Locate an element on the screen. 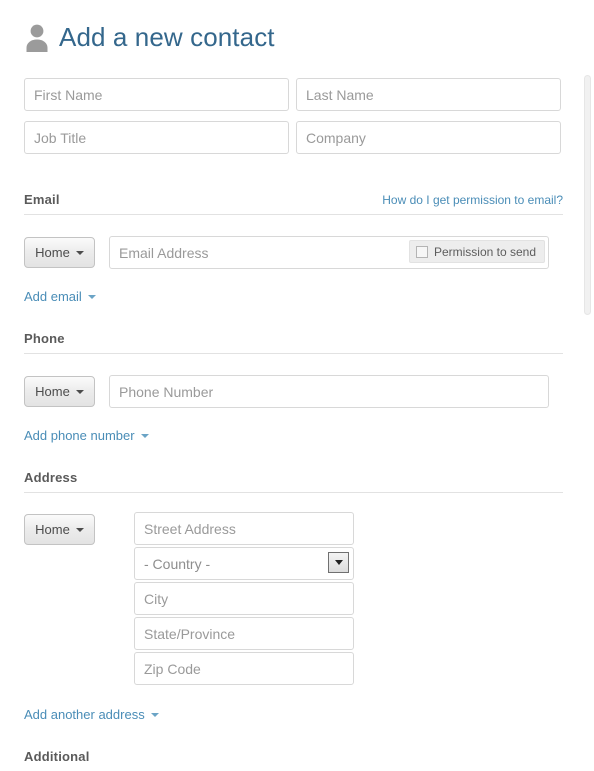  address-type-label: Home is located at coordinates (52, 529).